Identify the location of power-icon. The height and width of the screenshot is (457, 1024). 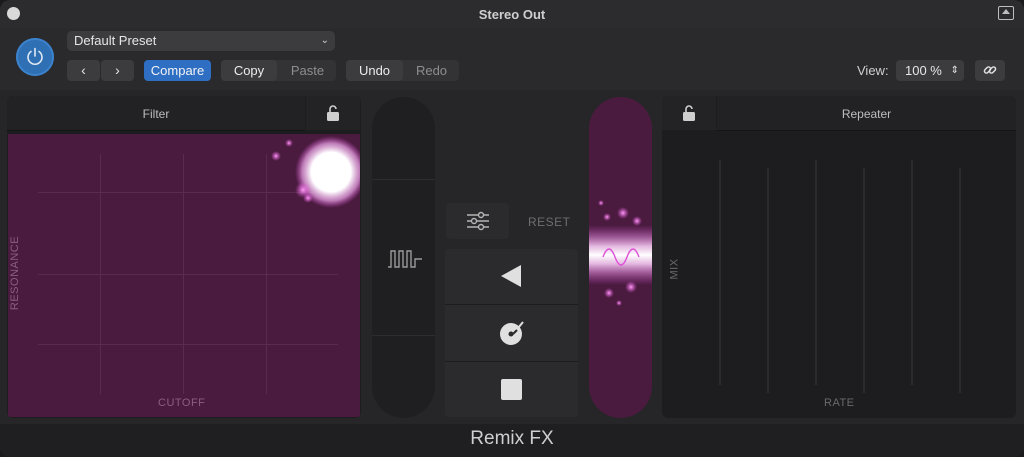
(35, 56).